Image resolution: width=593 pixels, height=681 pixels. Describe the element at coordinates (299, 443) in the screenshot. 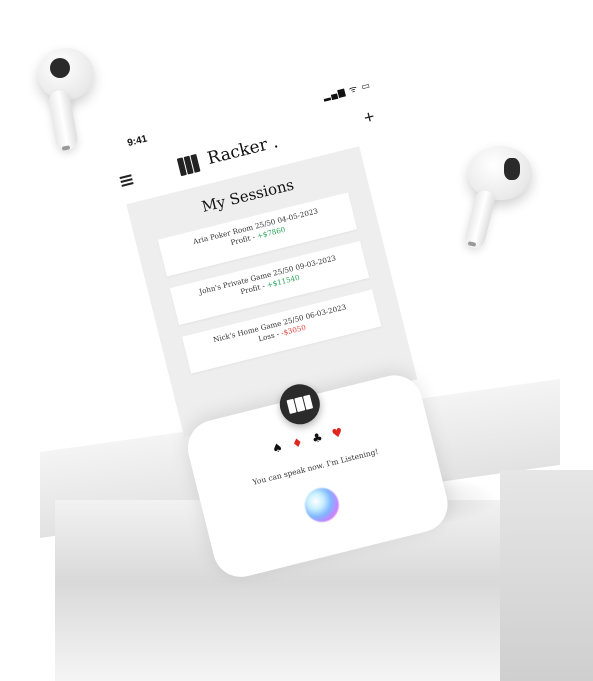

I see `diamond-icon: ♦` at that location.